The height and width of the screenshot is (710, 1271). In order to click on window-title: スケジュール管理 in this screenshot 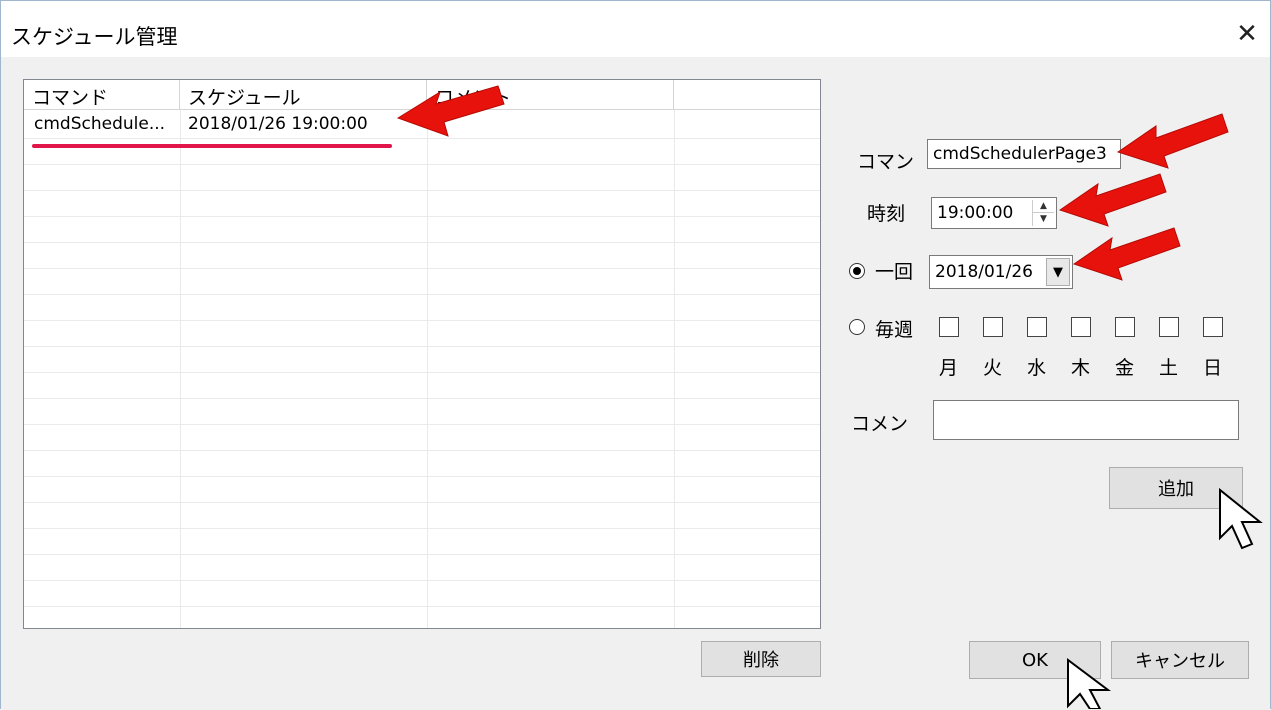, I will do `click(94, 37)`.